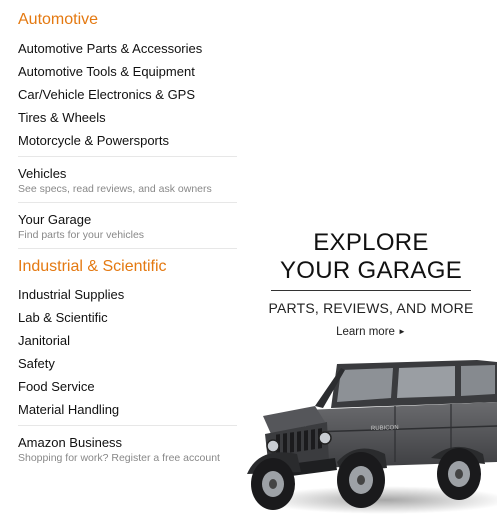  Describe the element at coordinates (36, 363) in the screenshot. I see `menu-link-safety: Safety` at that location.